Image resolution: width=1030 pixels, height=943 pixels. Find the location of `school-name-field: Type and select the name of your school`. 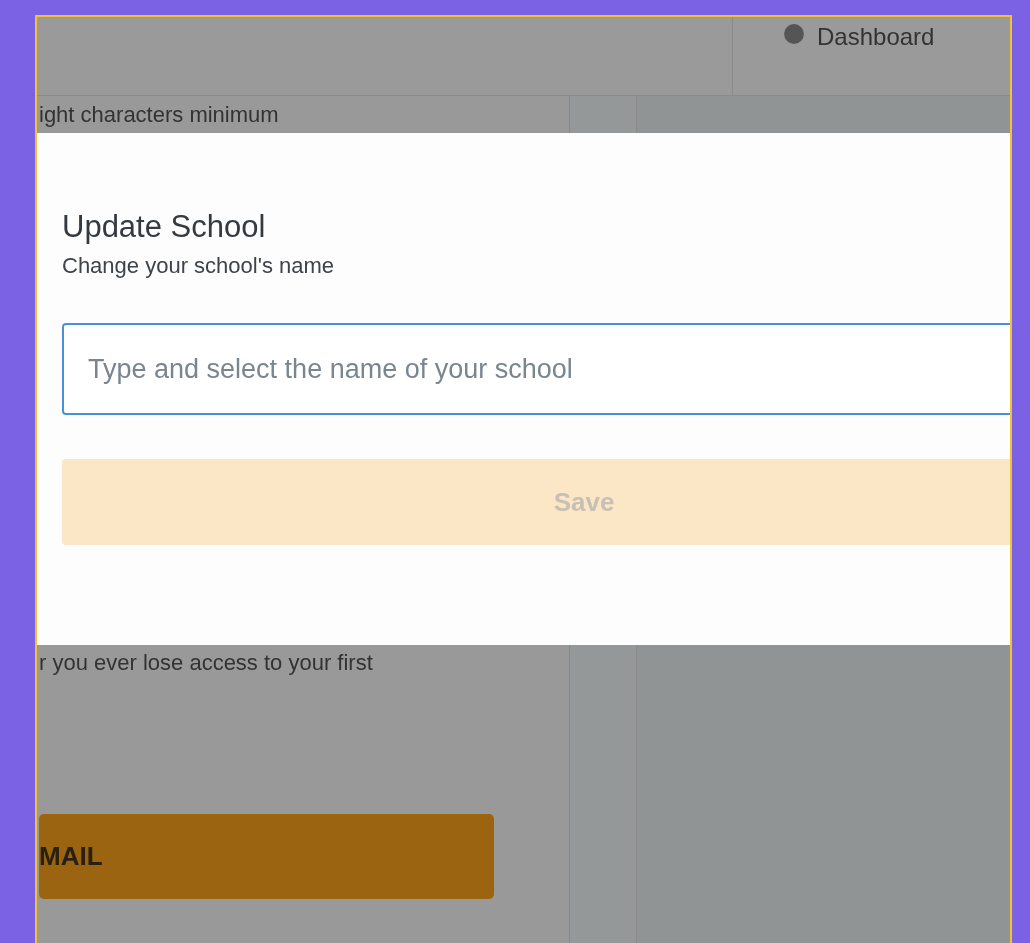

school-name-field: Type and select the name of your school is located at coordinates (536, 369).